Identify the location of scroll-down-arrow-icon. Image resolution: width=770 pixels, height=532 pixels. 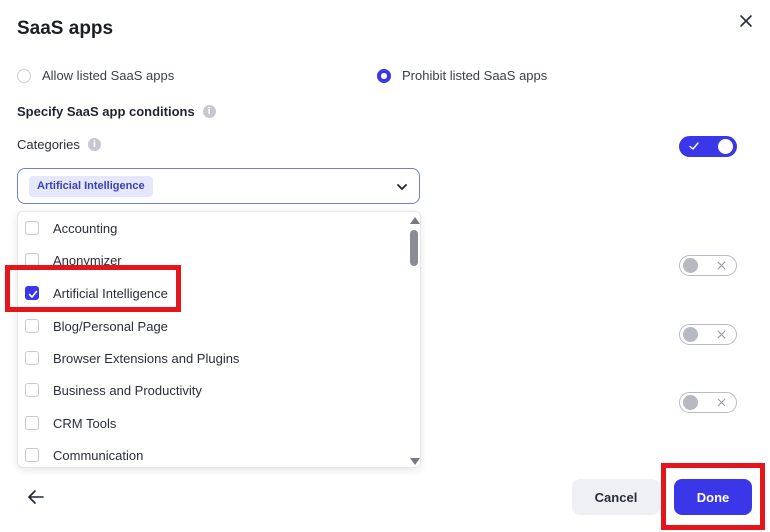
(415, 461).